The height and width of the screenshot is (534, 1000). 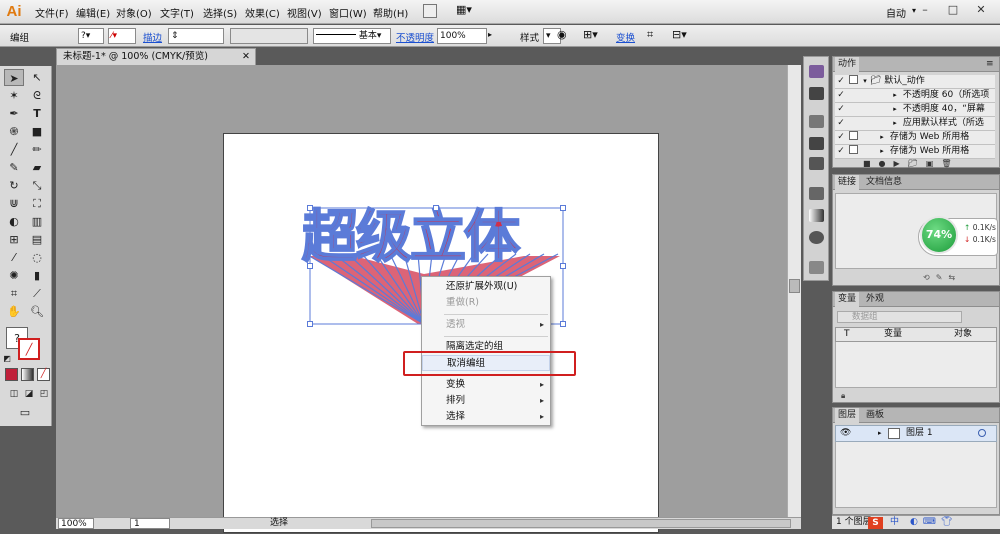 What do you see at coordinates (847, 182) in the screenshot?
I see `tab-links: 链接` at bounding box center [847, 182].